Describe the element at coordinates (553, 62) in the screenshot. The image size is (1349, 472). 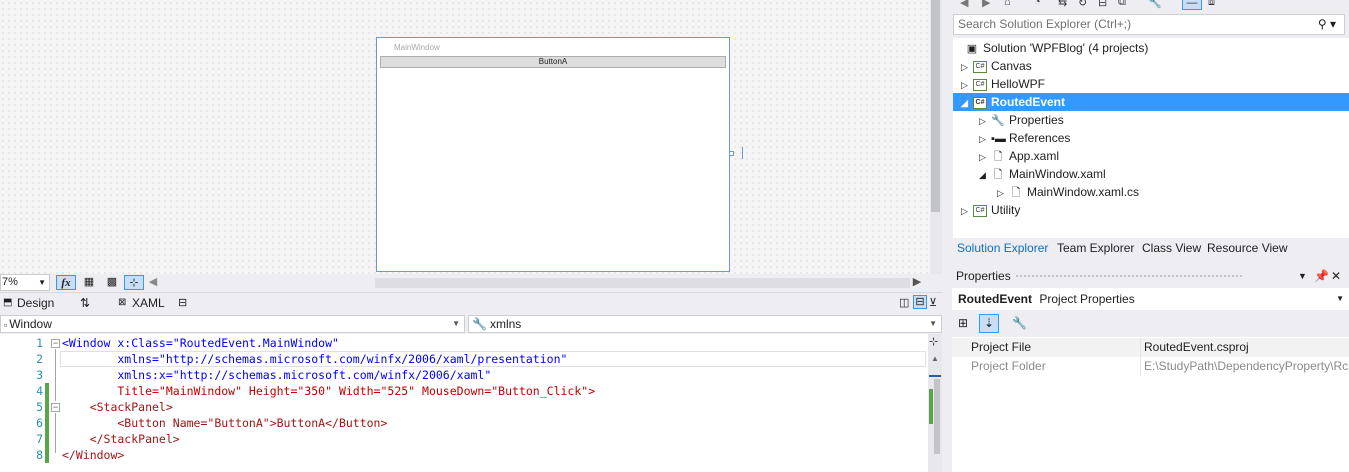
I see `wpf-button-preview: ButtonA` at that location.